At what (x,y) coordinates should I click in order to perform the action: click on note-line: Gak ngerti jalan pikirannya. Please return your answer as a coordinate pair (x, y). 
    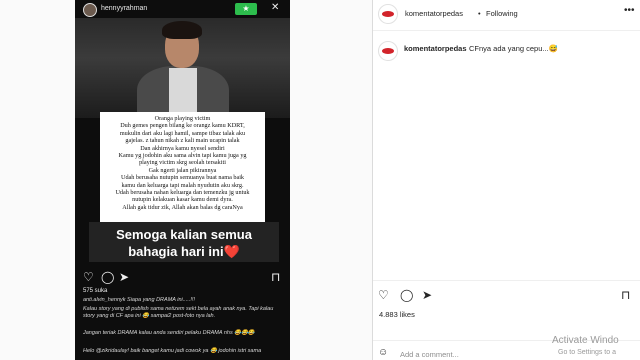
    Looking at the image, I should click on (182, 170).